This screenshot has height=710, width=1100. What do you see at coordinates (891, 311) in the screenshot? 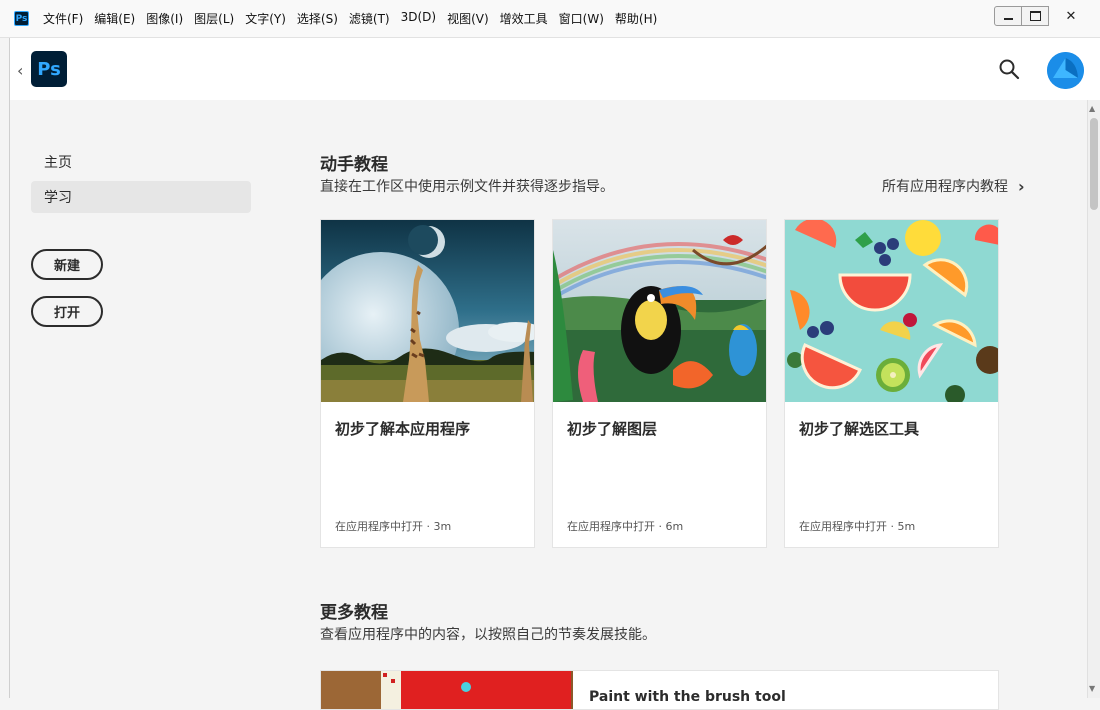
I see `fruit-slices-thumbnail` at bounding box center [891, 311].